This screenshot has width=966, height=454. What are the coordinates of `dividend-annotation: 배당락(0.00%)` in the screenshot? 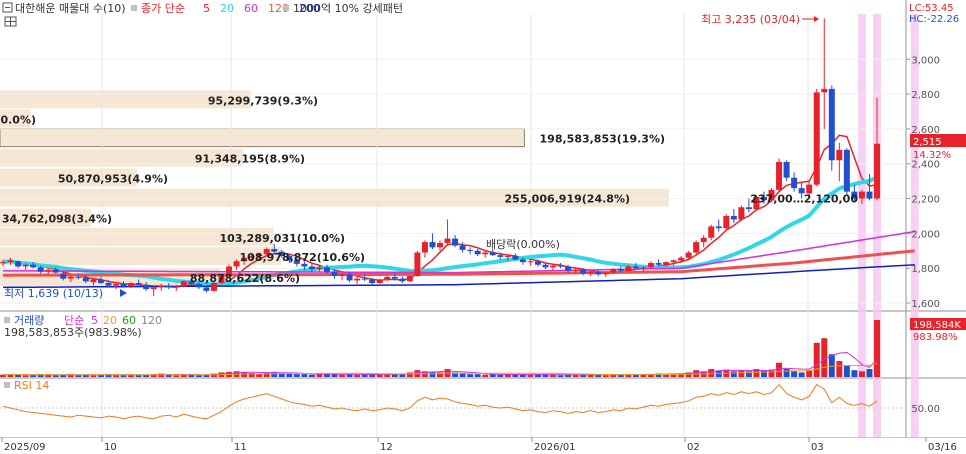 It's located at (523, 244).